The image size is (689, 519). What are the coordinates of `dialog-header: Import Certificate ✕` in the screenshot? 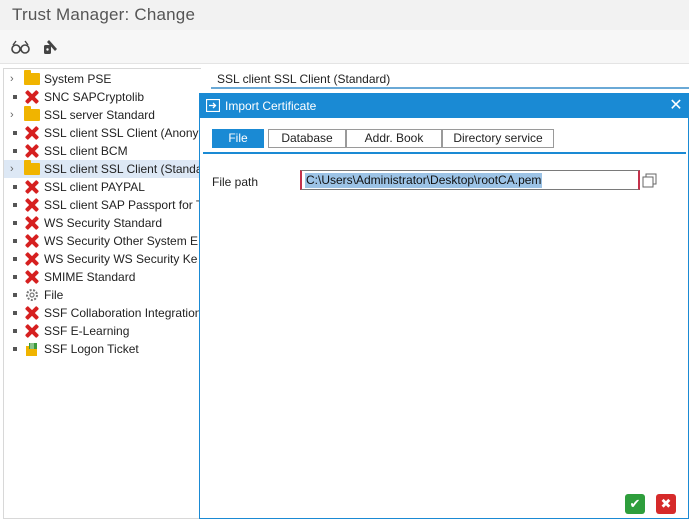 It's located at (444, 106).